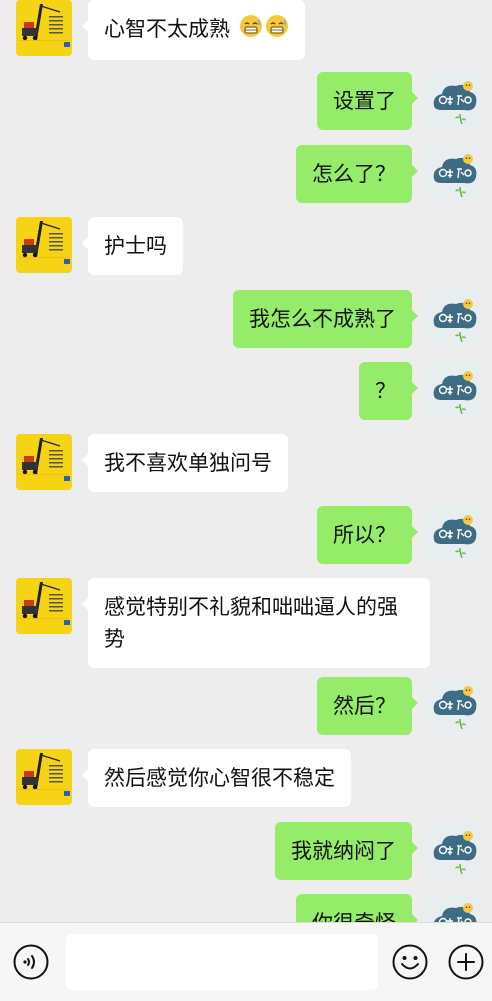  Describe the element at coordinates (251, 623) in the screenshot. I see `message-text: 感觉特别不礼貌和咄咄逼人的强势` at that location.